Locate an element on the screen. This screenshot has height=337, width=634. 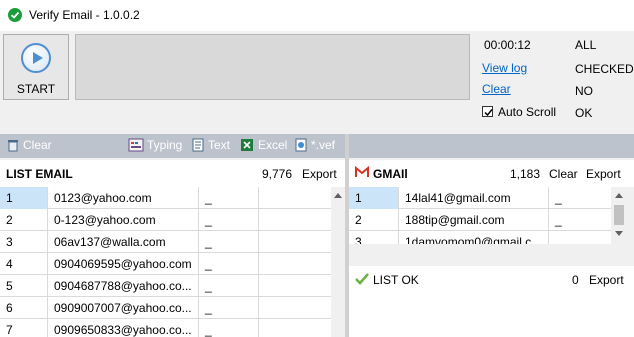
gmail-clear-button: Clear is located at coordinates (563, 174).